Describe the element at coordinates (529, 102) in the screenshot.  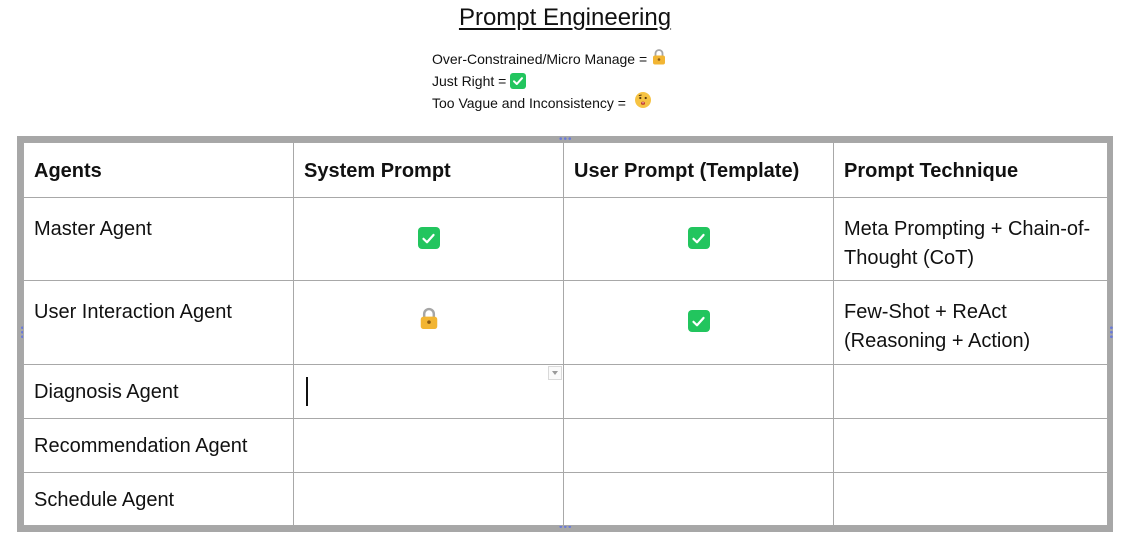
I see `legend-label: Too Vague and Inconsistency =` at that location.